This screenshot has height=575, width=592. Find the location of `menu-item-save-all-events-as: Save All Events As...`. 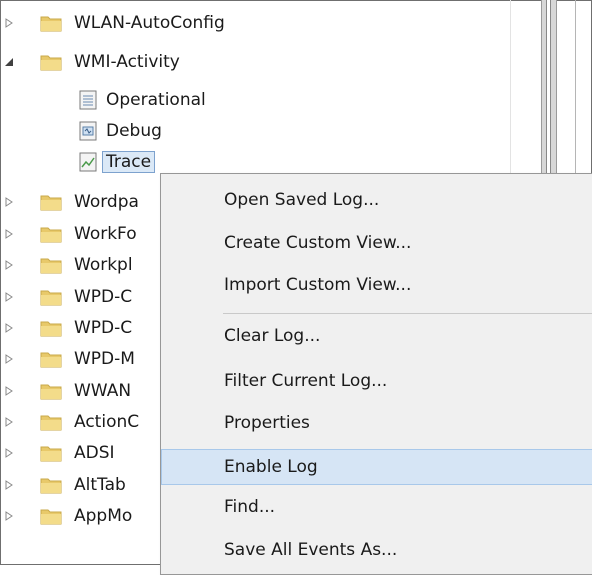

menu-item-save-all-events-as: Save All Events As... is located at coordinates (377, 550).